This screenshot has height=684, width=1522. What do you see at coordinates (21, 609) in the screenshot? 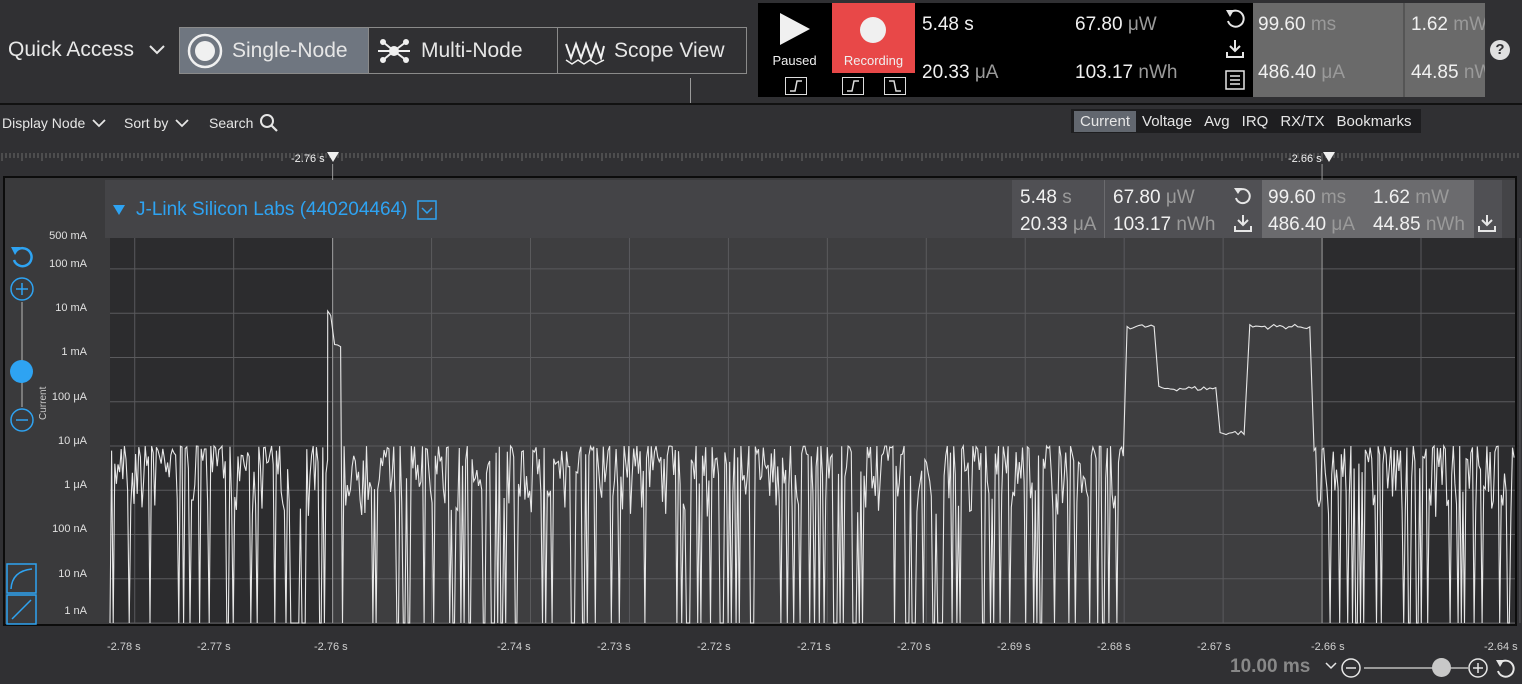
I see `linear-scale-icon` at bounding box center [21, 609].